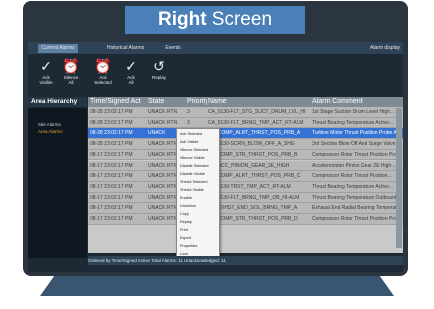 The width and height of the screenshot is (434, 309). Describe the element at coordinates (257, 102) in the screenshot. I see `column-name: Name` at that location.